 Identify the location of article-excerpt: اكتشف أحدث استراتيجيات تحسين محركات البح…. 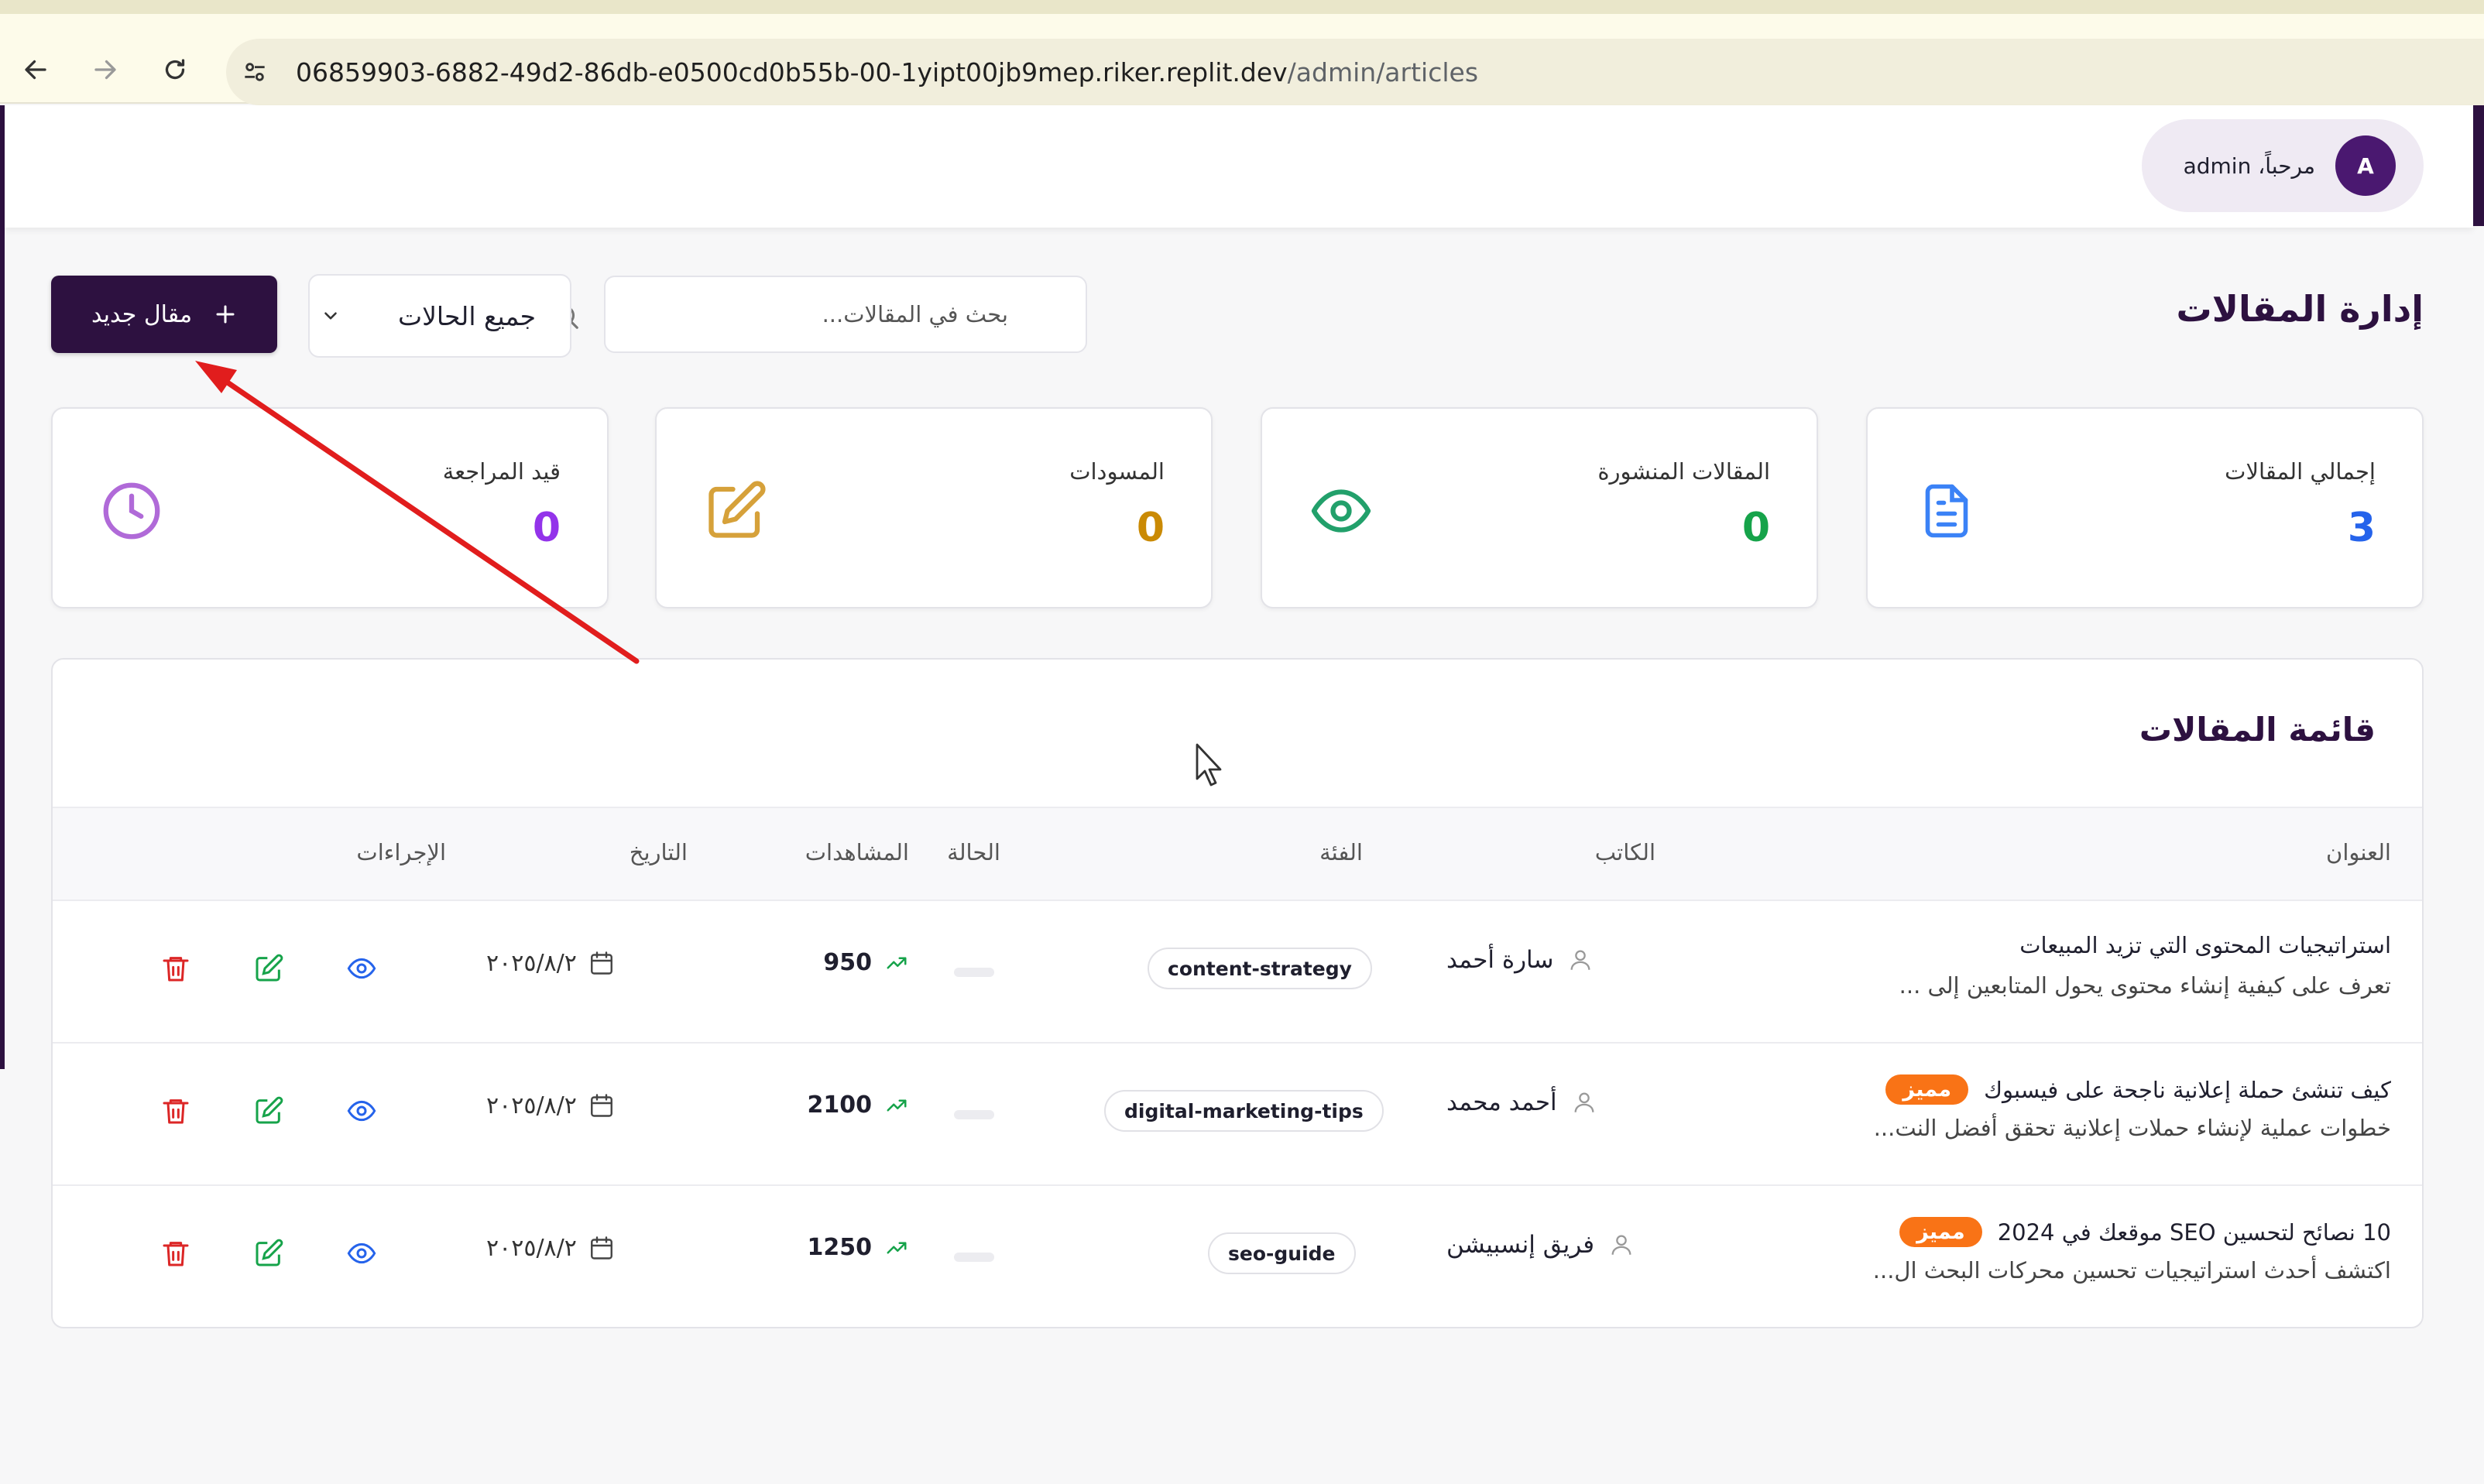
(2131, 1270).